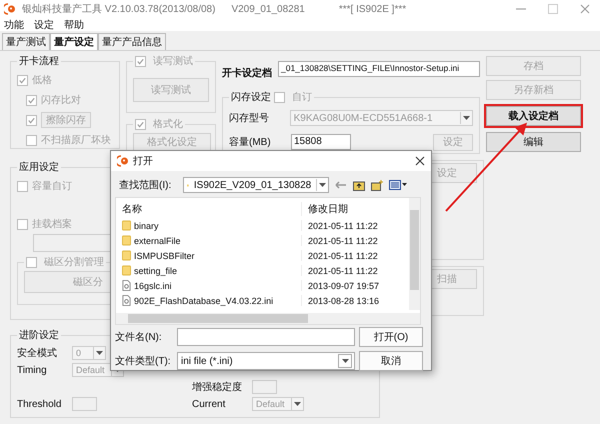  Describe the element at coordinates (52, 224) in the screenshot. I see `option-label: 挂载档案` at that location.